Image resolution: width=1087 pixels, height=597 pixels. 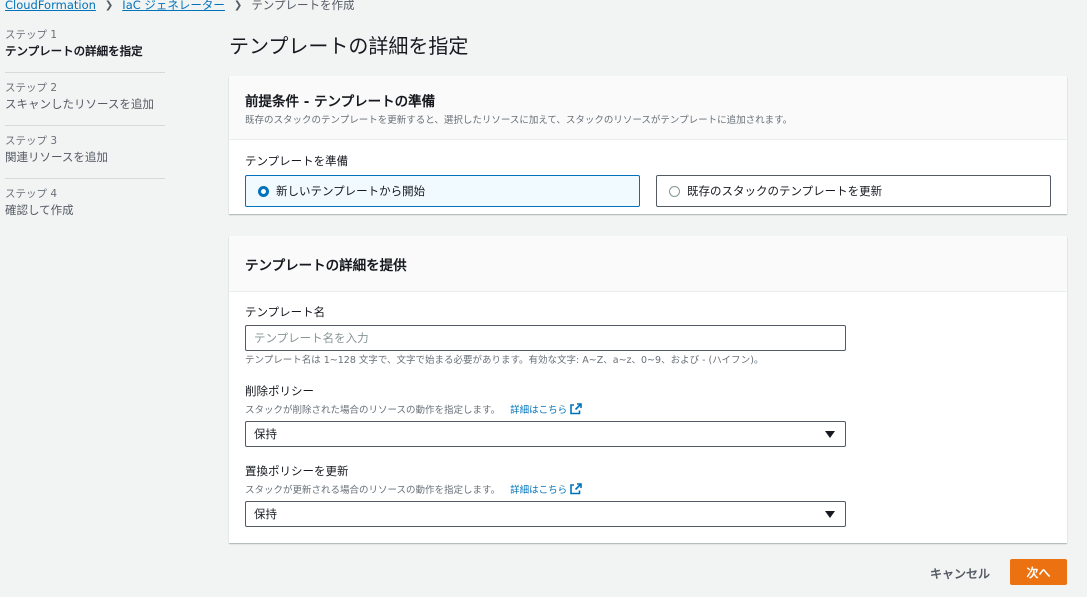 I want to click on next-button: 次へ, so click(x=1038, y=572).